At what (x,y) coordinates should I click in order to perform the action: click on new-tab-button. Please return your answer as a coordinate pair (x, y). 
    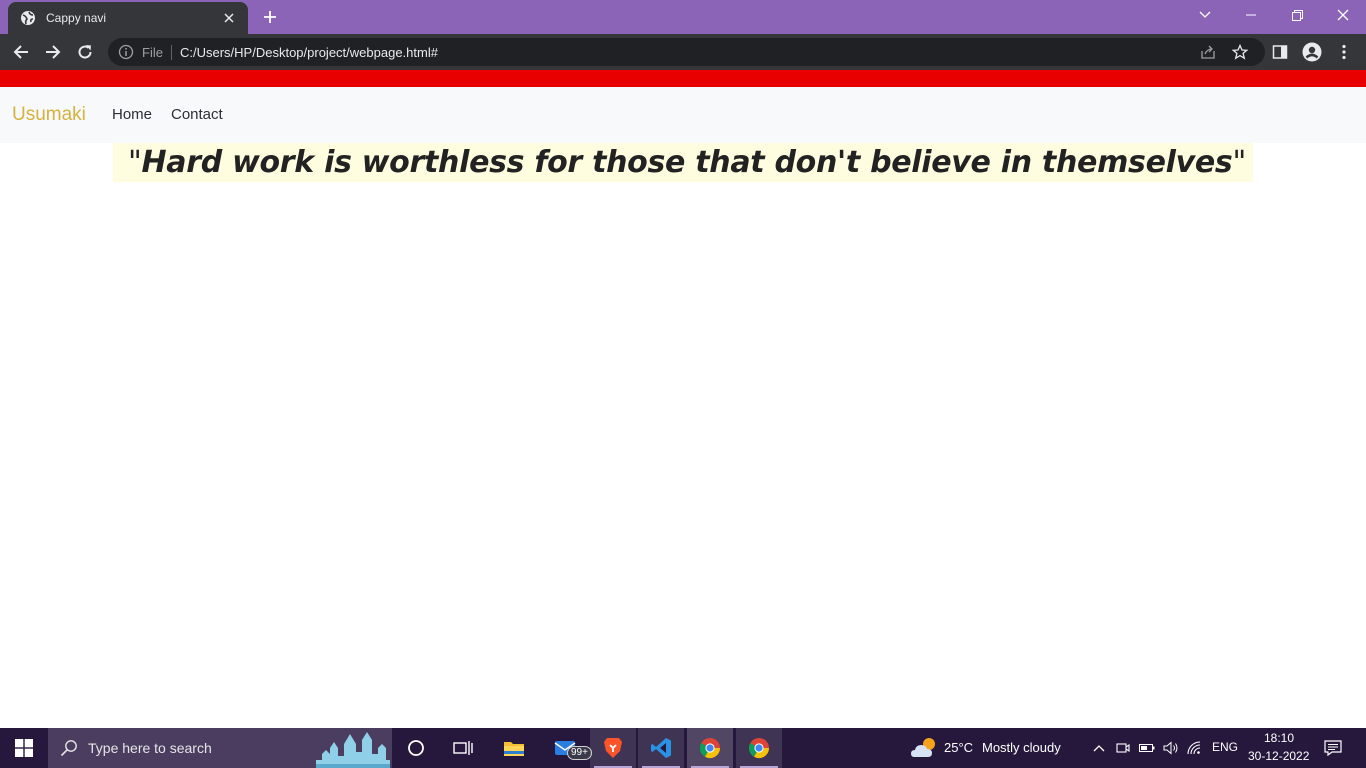
    Looking at the image, I should click on (270, 17).